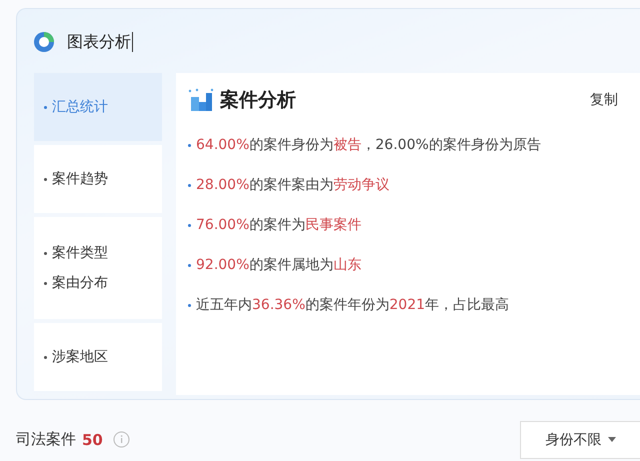  I want to click on caret-icon, so click(612, 439).